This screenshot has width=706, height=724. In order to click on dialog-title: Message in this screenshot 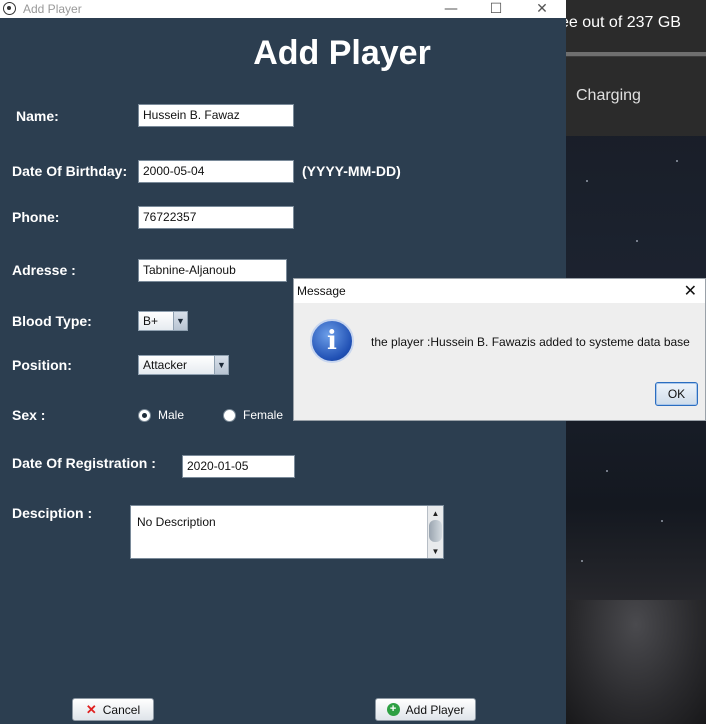, I will do `click(321, 291)`.